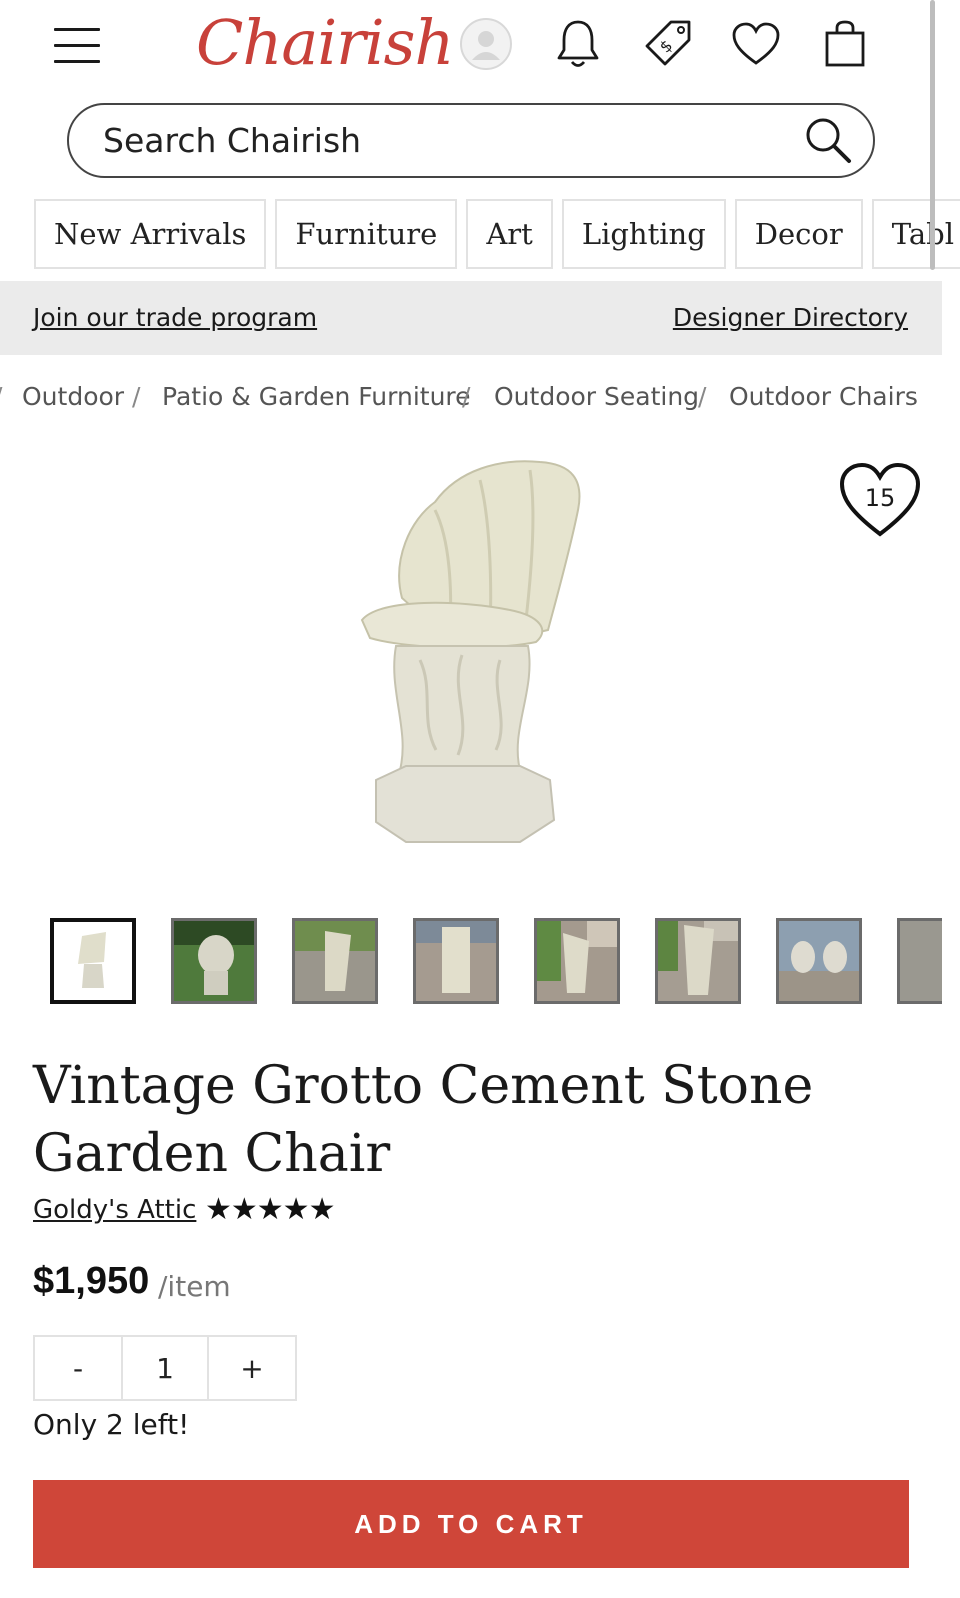 The height and width of the screenshot is (1598, 960). I want to click on category-furniture: Furniture, so click(366, 234).